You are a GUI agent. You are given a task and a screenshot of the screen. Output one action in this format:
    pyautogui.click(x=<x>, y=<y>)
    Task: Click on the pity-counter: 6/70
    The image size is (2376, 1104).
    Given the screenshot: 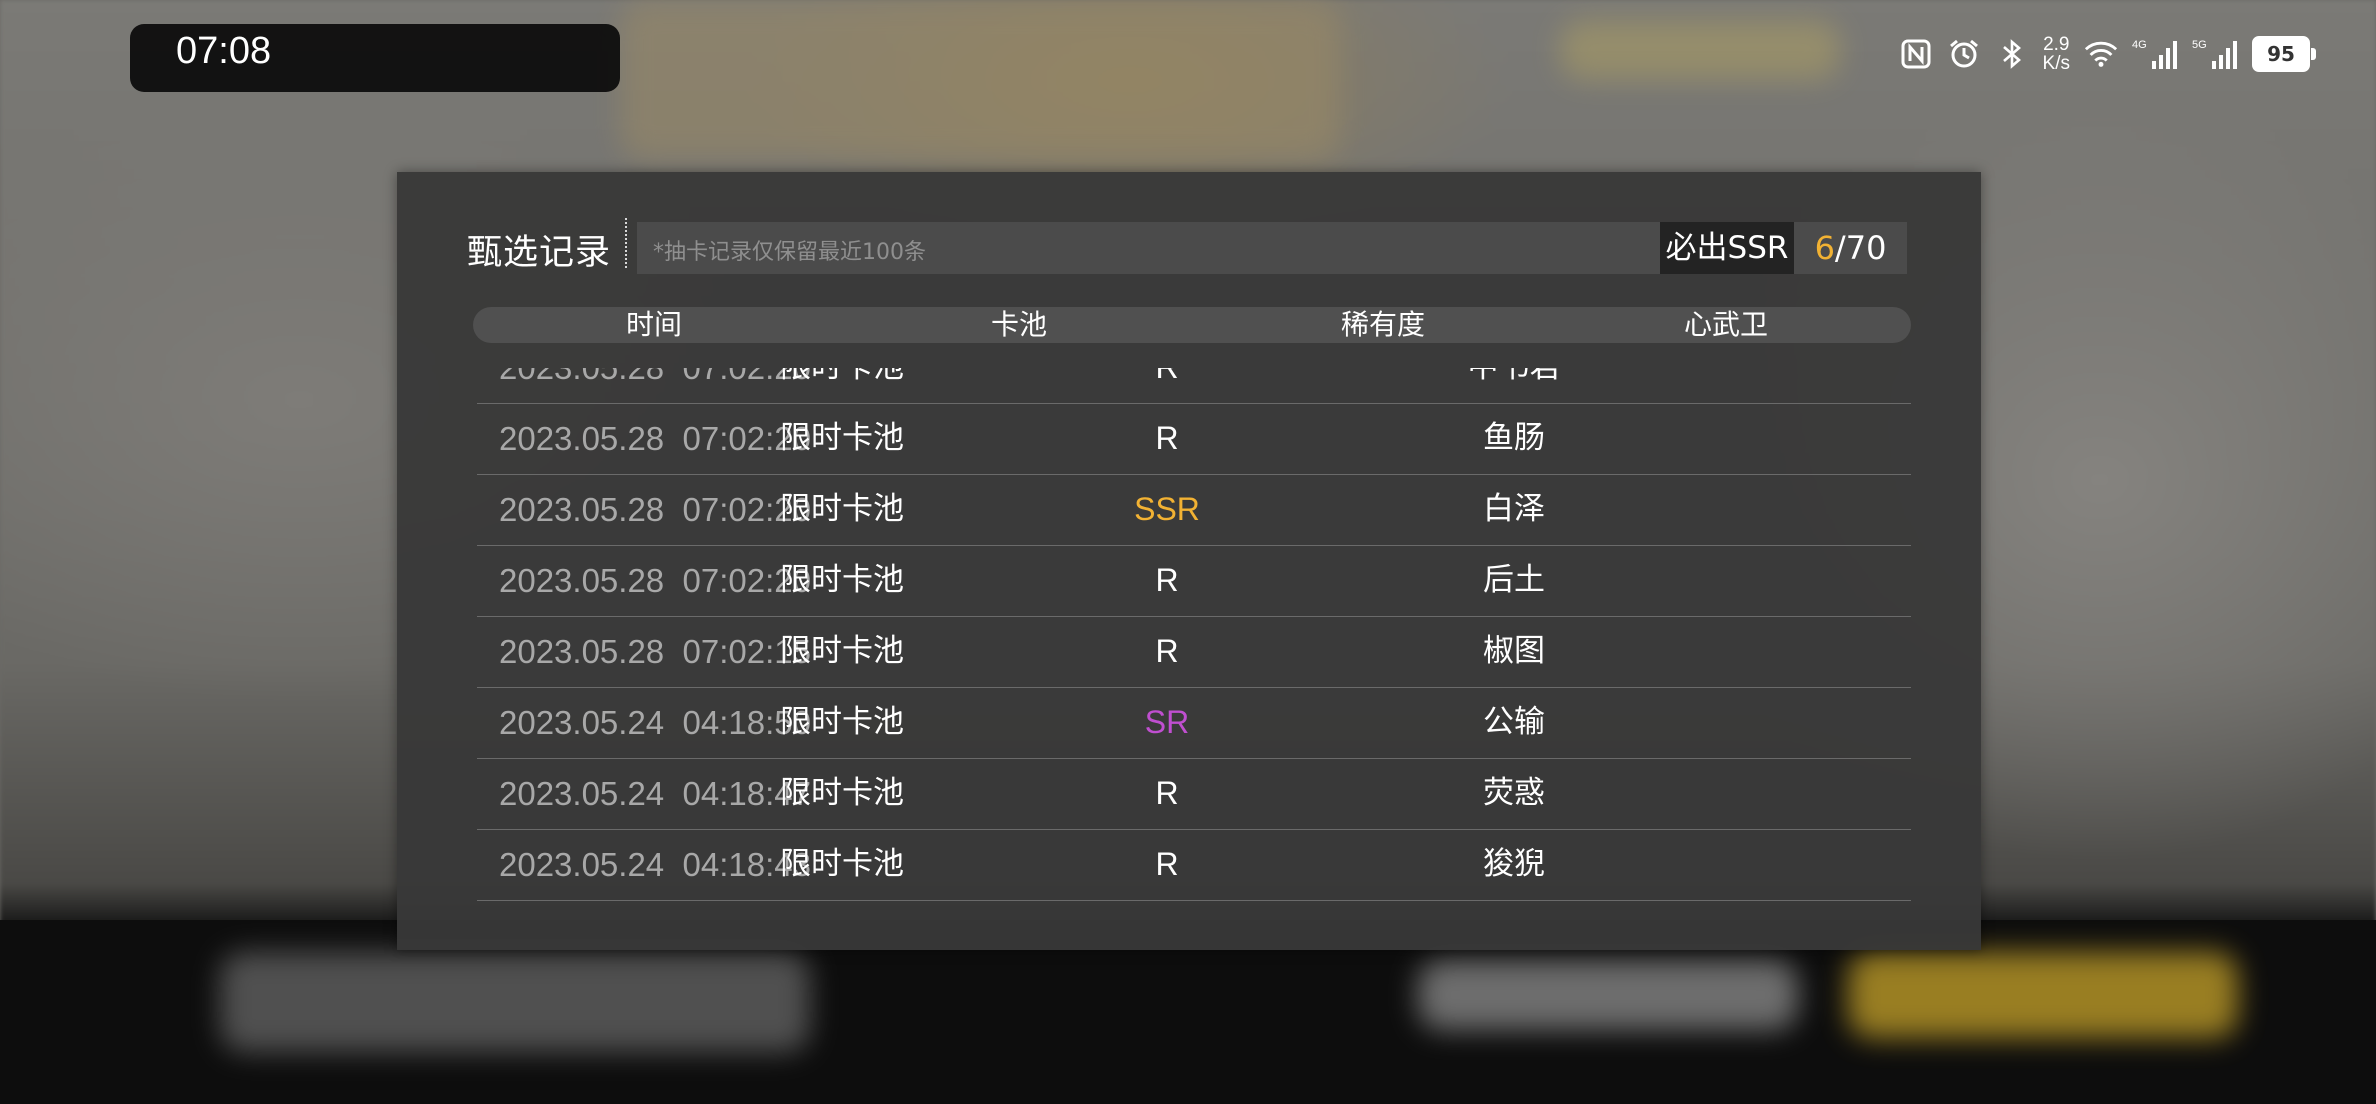 What is the action you would take?
    pyautogui.click(x=1850, y=248)
    